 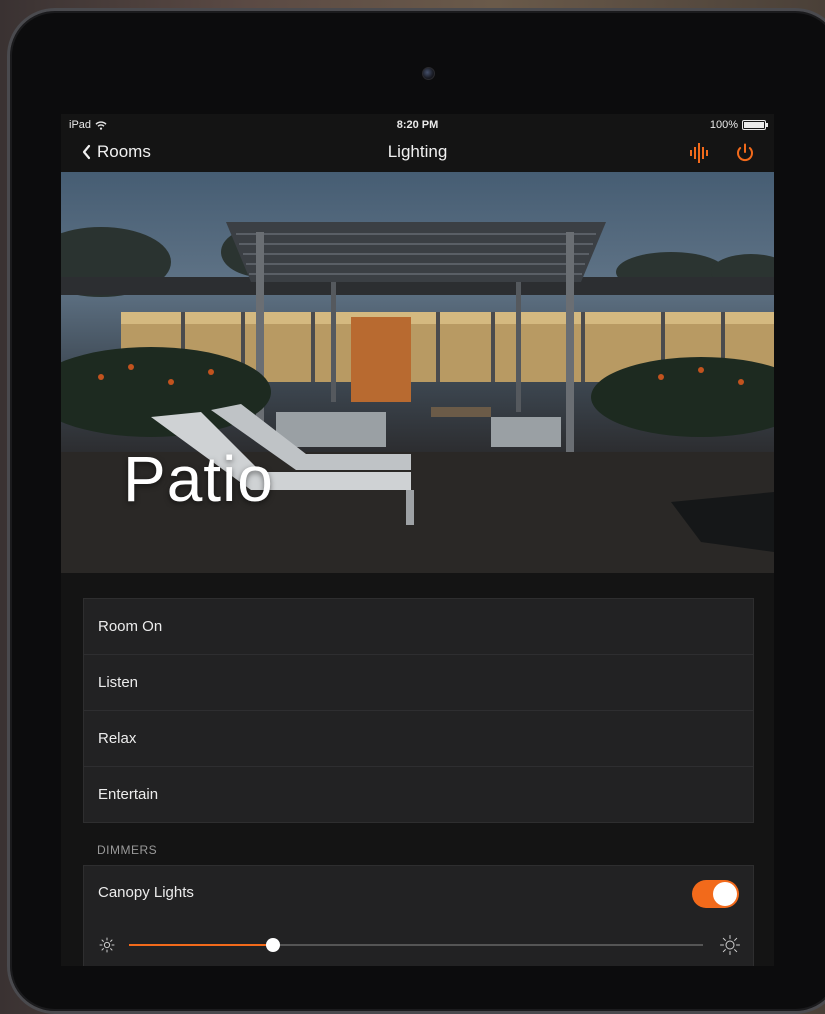 I want to click on dimmer-power-toggle, so click(x=715, y=894).